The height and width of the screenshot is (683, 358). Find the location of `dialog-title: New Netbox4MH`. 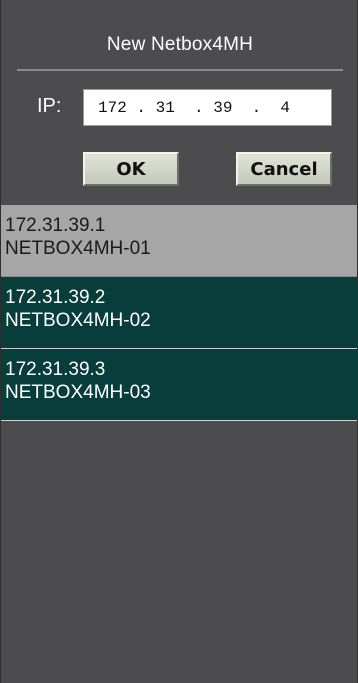

dialog-title: New Netbox4MH is located at coordinates (180, 44).